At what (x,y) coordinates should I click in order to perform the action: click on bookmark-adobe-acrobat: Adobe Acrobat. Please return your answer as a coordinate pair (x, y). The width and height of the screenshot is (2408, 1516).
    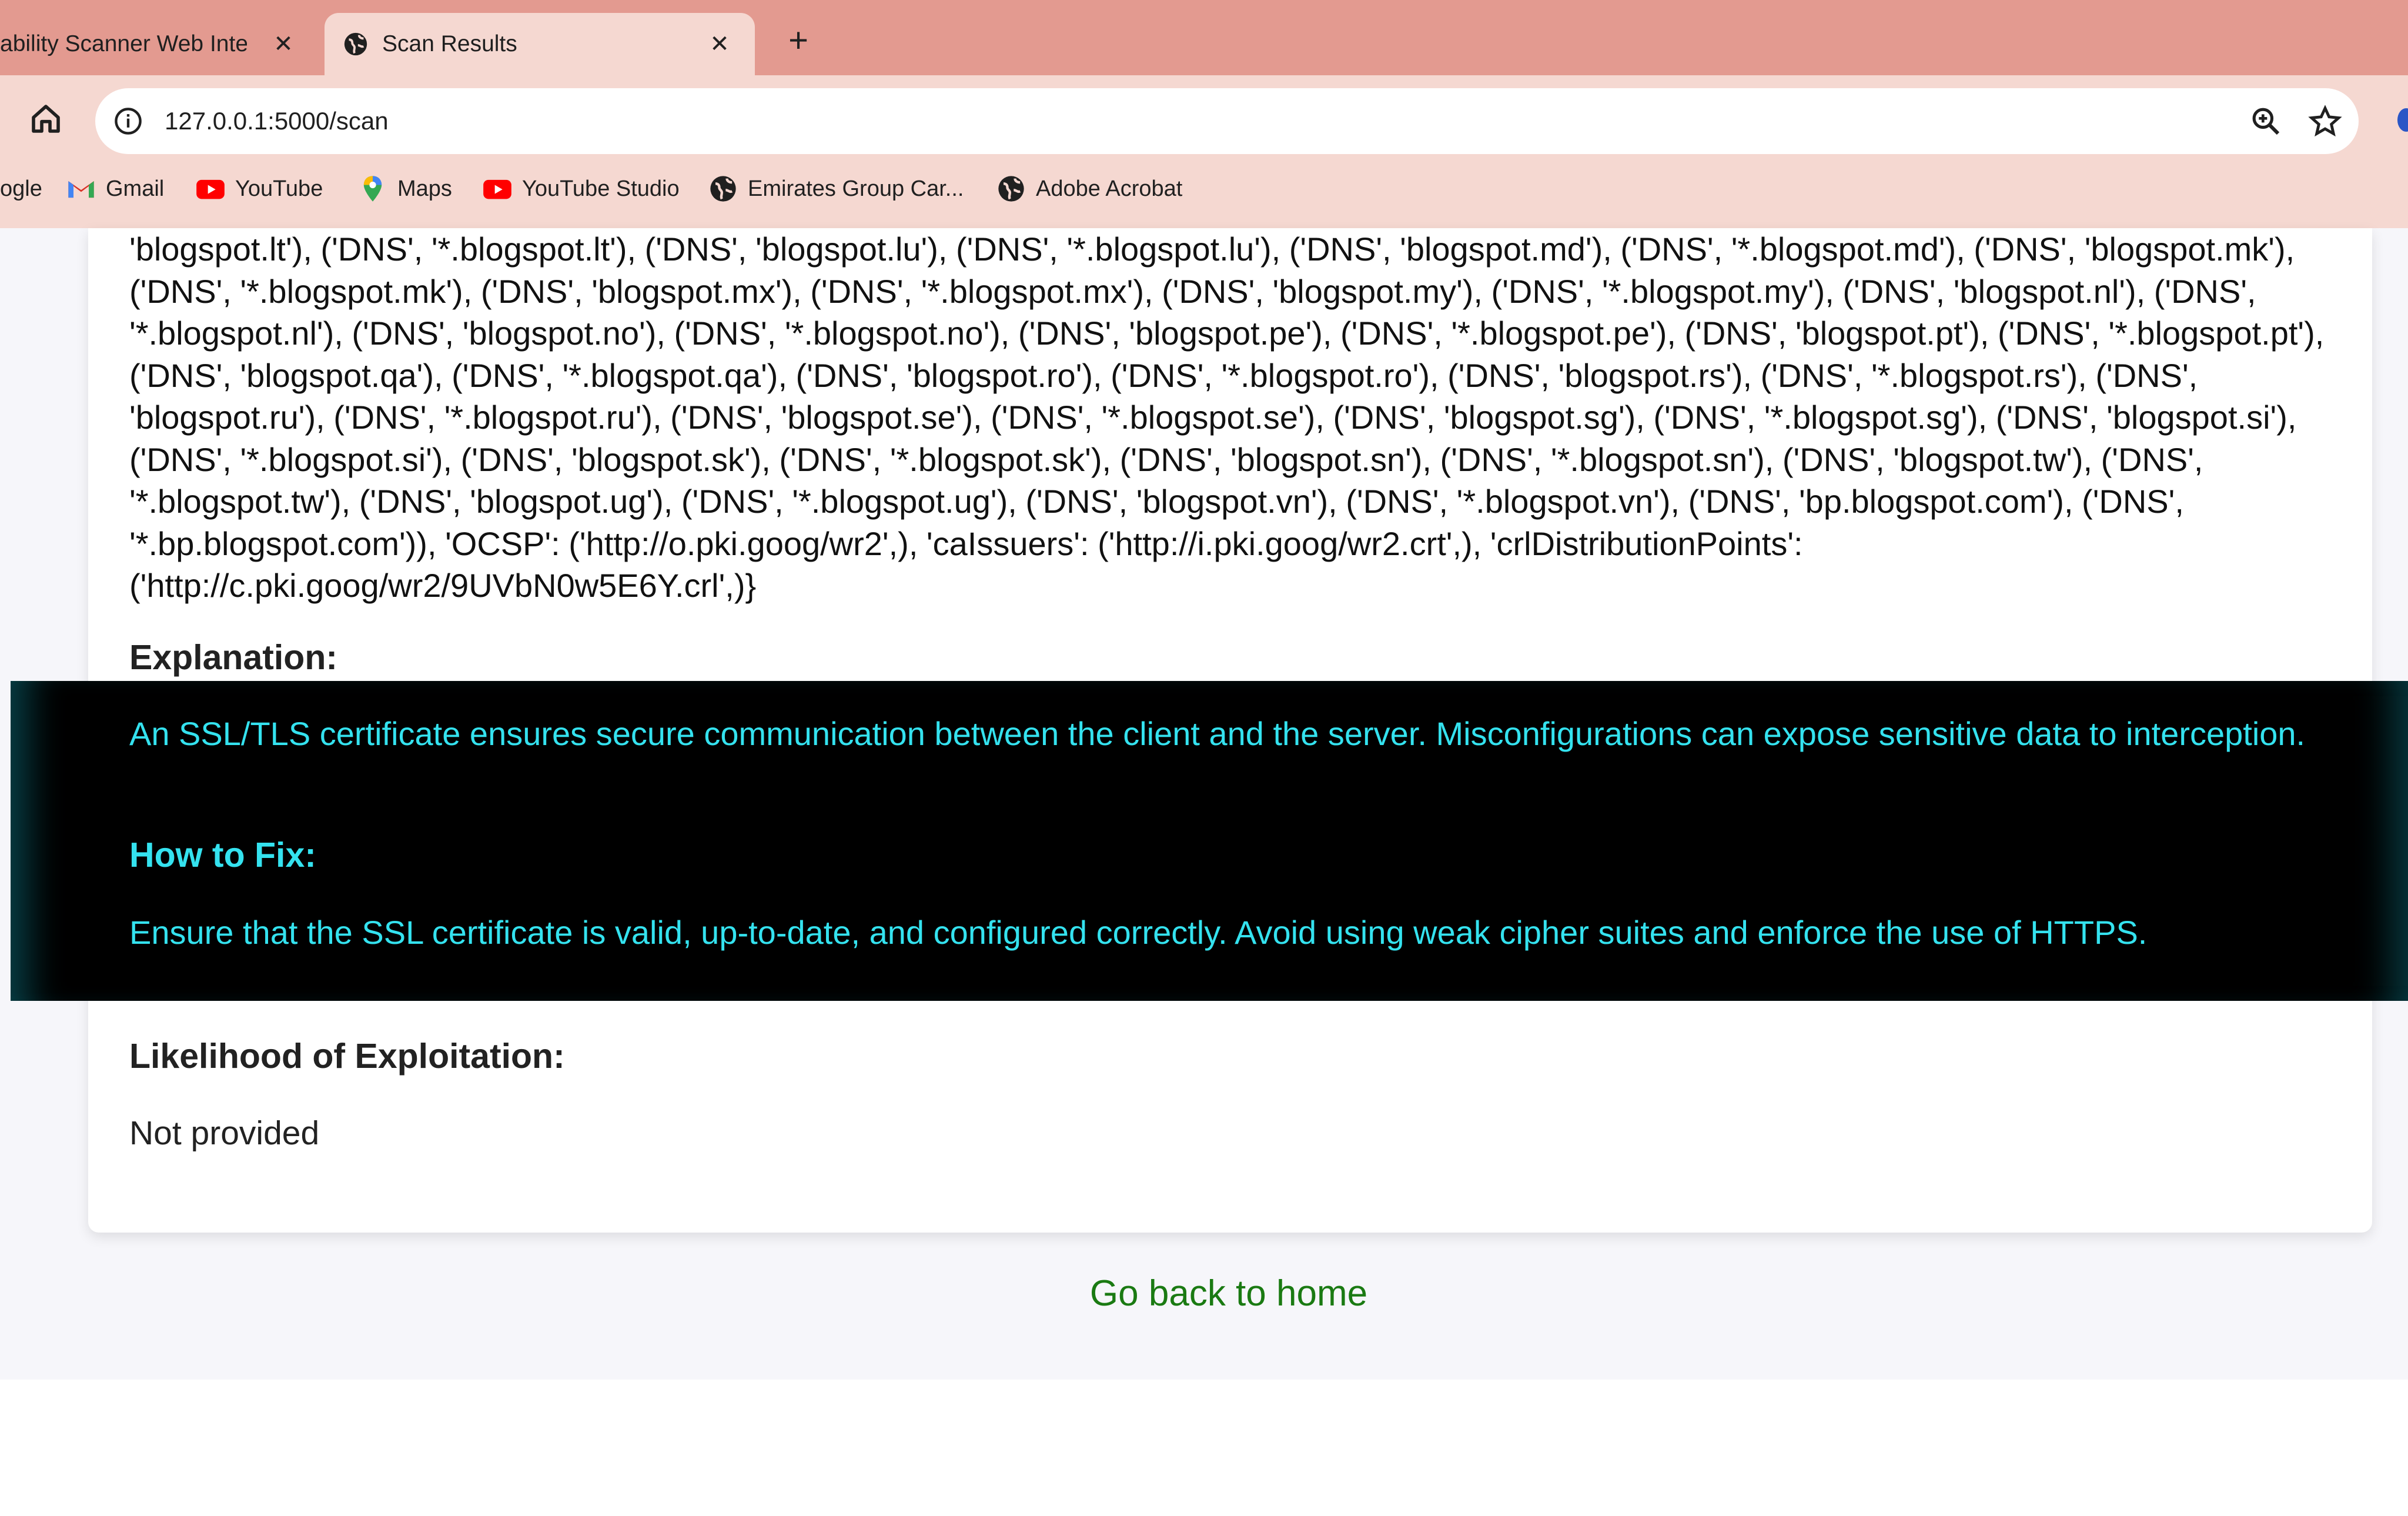
    Looking at the image, I should click on (1089, 189).